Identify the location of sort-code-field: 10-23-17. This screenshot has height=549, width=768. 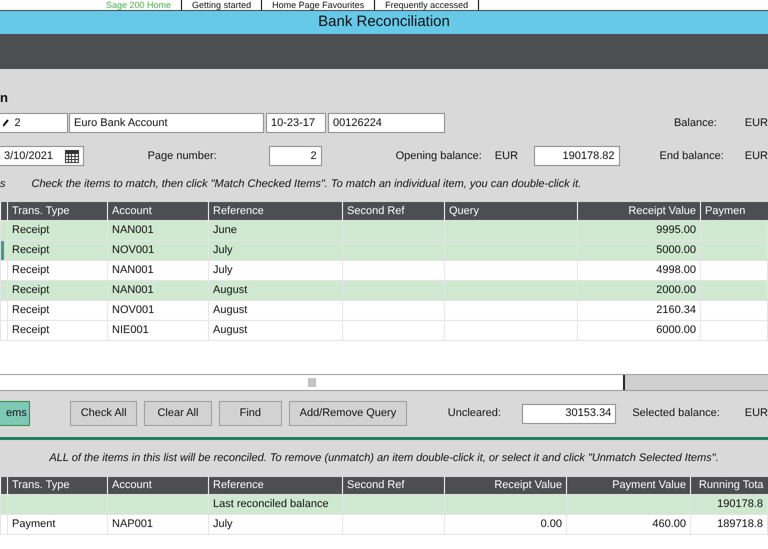
(296, 123).